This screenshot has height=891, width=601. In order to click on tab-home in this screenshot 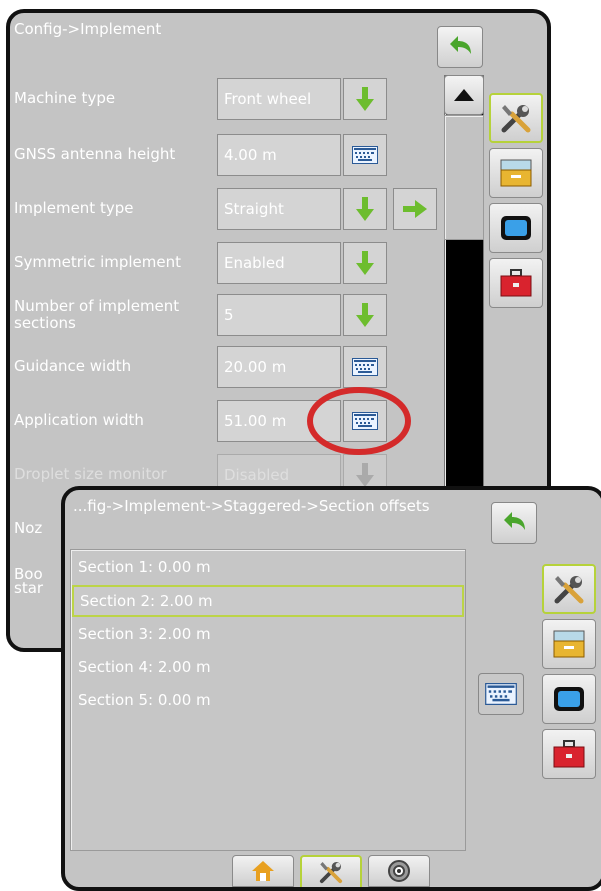, I will do `click(263, 871)`.